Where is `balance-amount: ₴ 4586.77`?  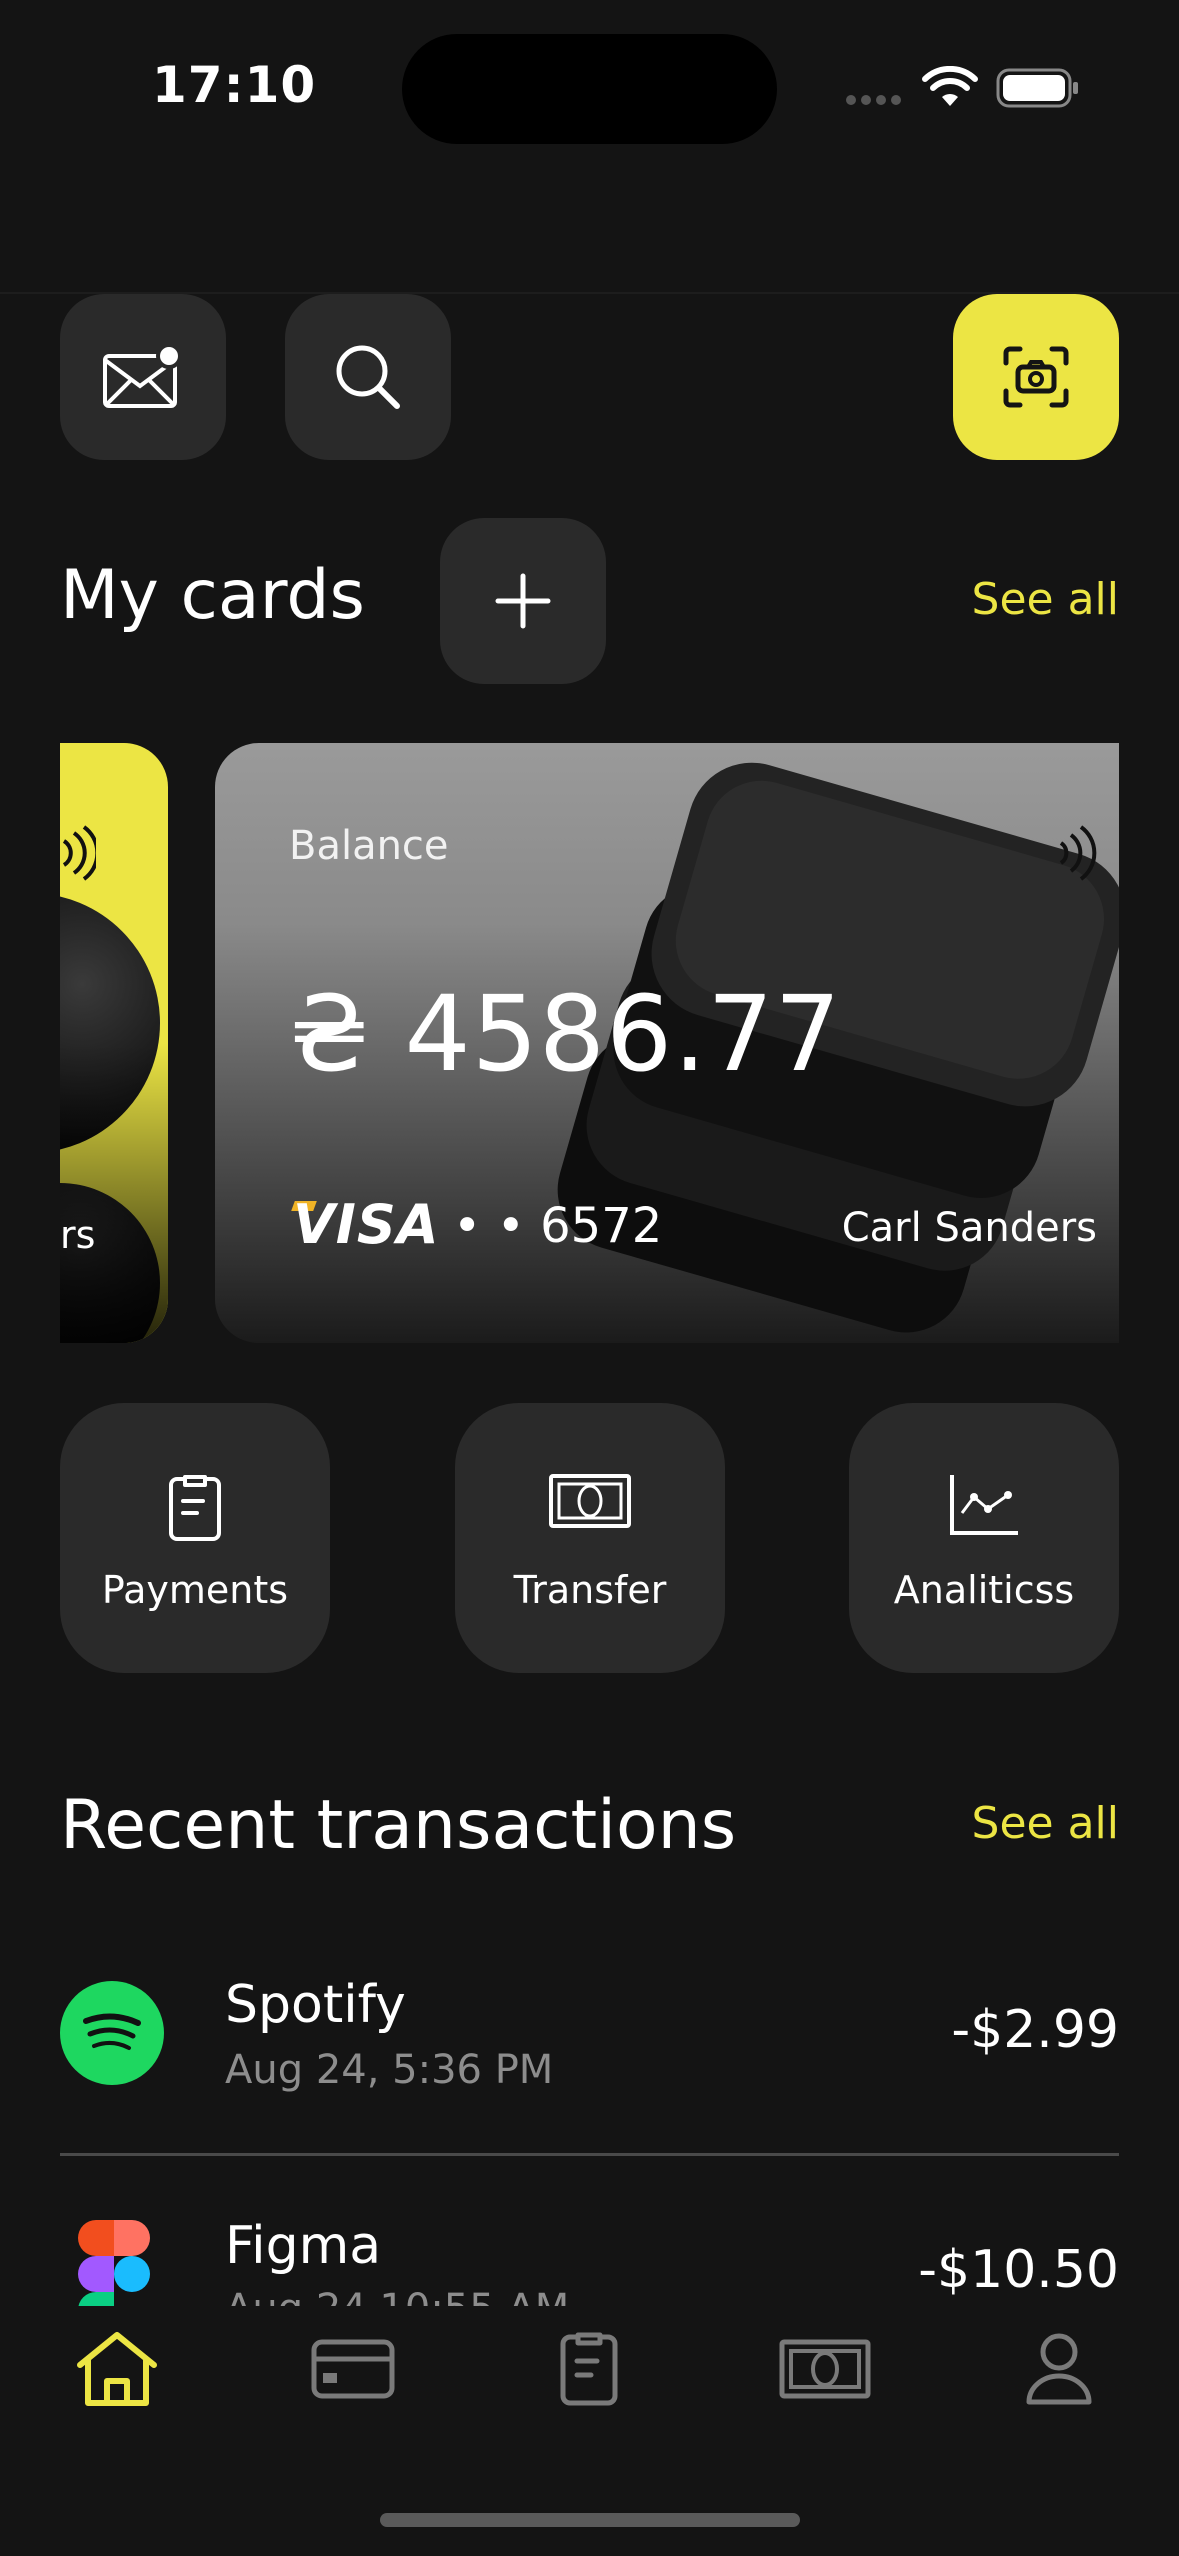 balance-amount: ₴ 4586.77 is located at coordinates (565, 1034).